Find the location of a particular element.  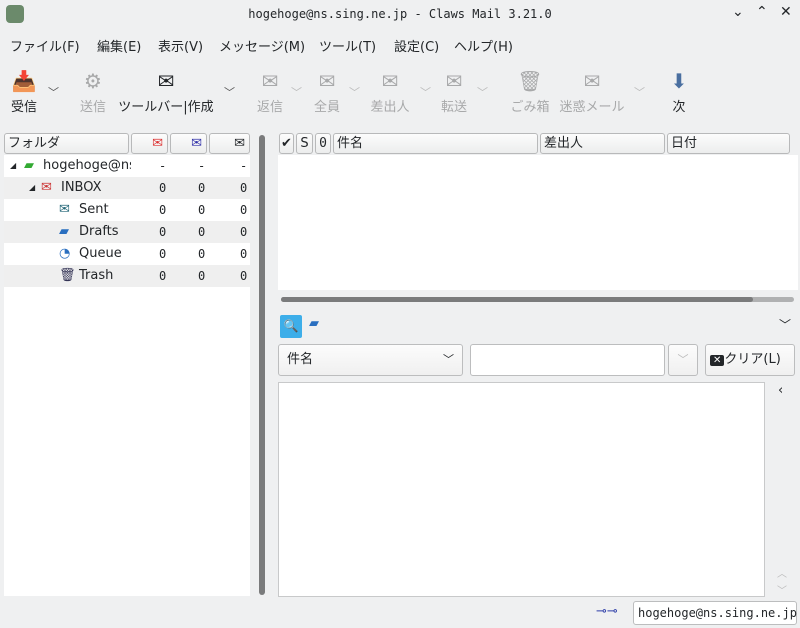

reply-sender-label: 差出人 is located at coordinates (390, 107).